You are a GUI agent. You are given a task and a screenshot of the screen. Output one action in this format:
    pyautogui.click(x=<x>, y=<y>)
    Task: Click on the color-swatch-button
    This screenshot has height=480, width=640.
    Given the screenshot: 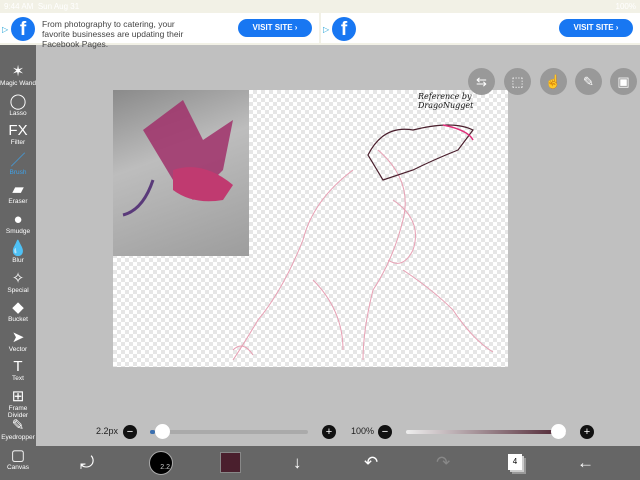 What is the action you would take?
    pyautogui.click(x=230, y=462)
    